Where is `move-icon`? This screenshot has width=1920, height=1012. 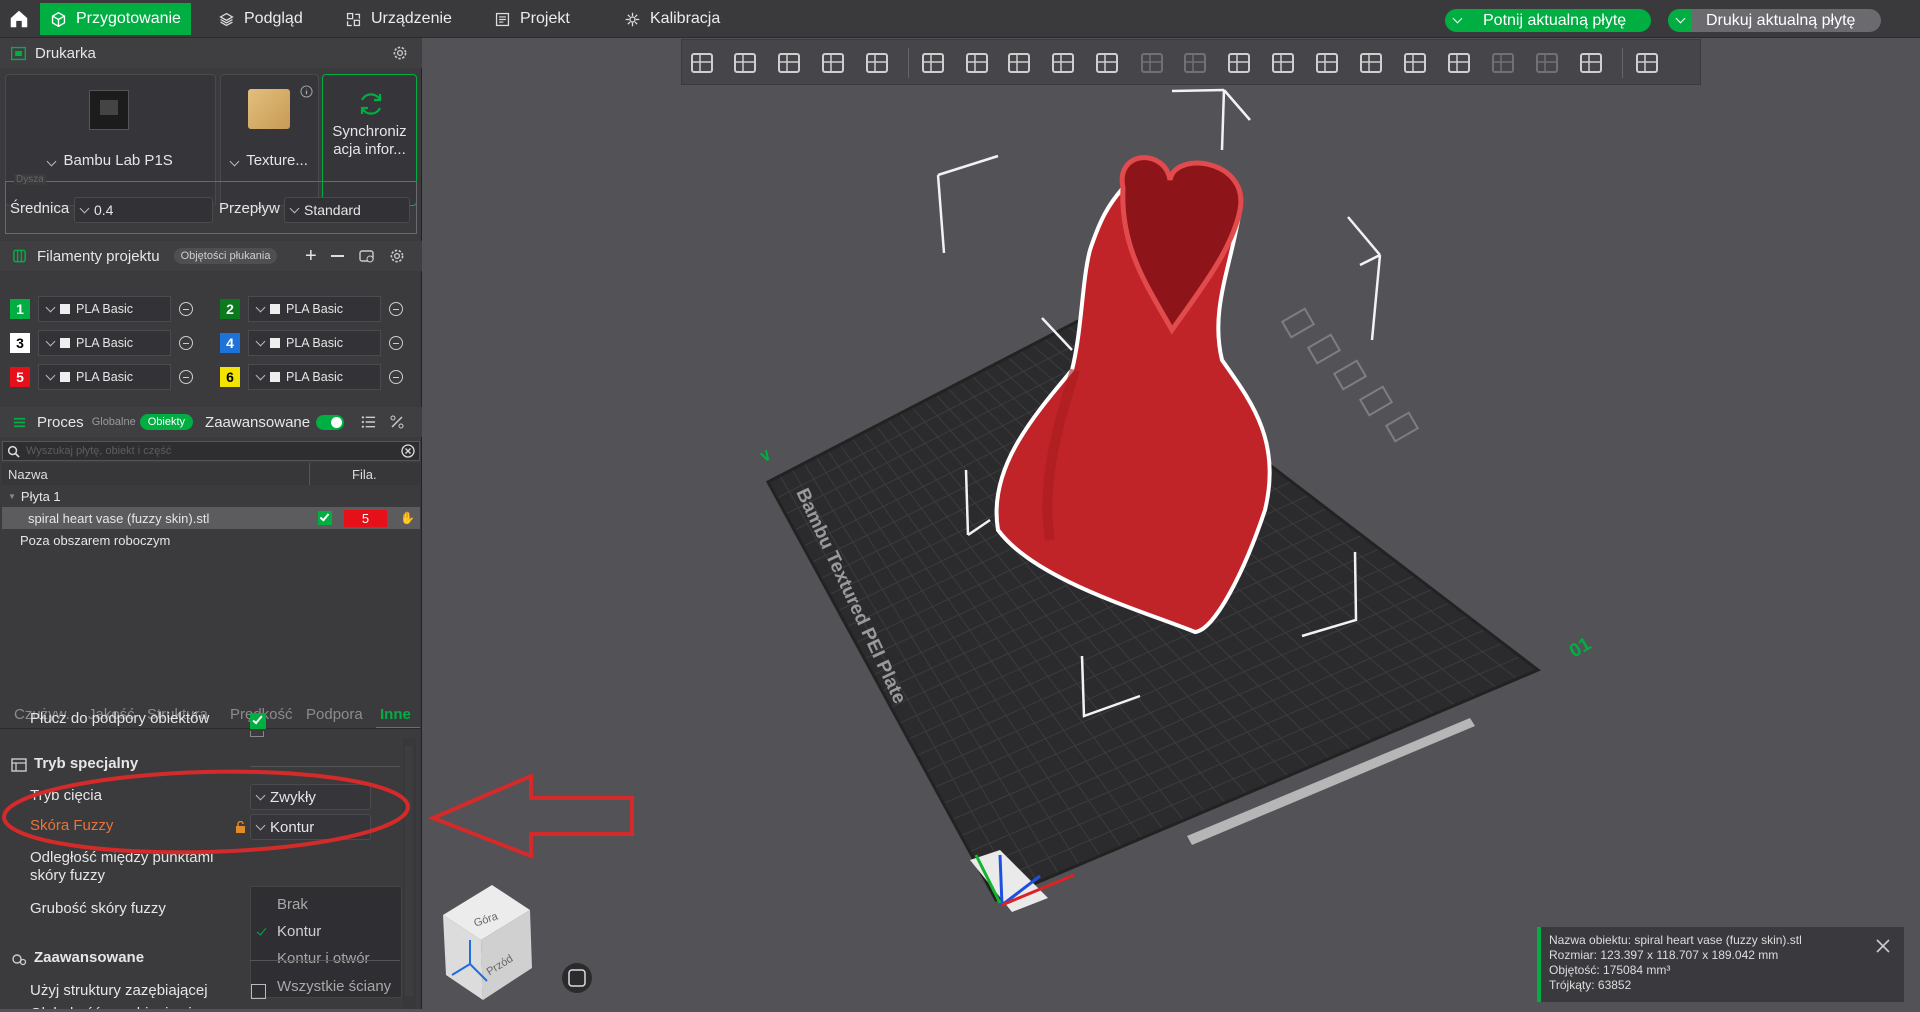
move-icon is located at coordinates (934, 64).